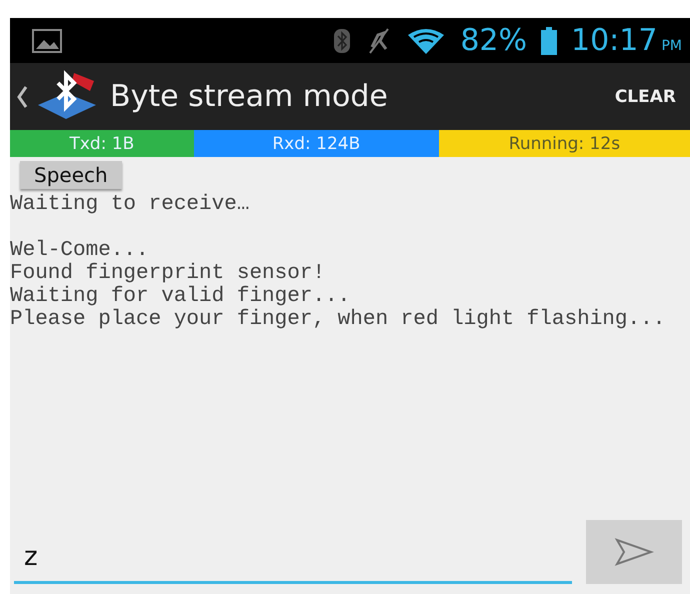 The image size is (690, 594). I want to click on am-pm-label: PM, so click(671, 46).